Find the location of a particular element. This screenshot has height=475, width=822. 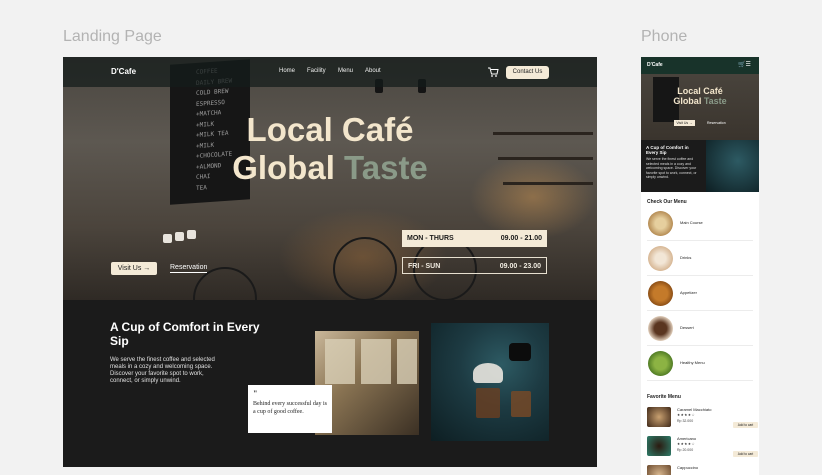

phone-hero-title-line1: Local Café is located at coordinates (700, 91).